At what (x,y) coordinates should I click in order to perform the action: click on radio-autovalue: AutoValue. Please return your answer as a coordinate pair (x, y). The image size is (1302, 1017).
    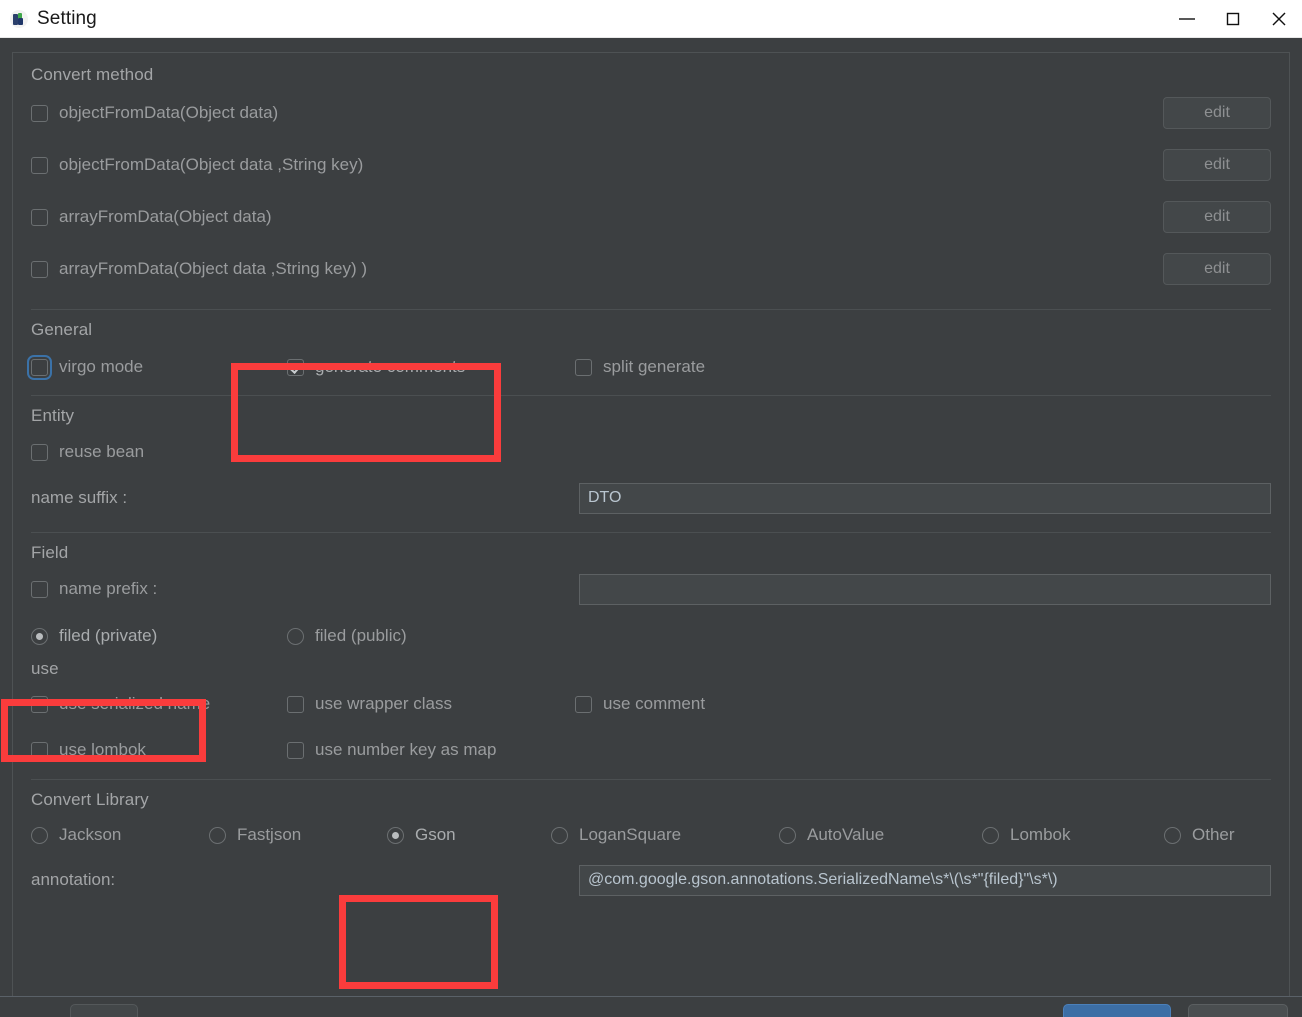
    Looking at the image, I should click on (880, 835).